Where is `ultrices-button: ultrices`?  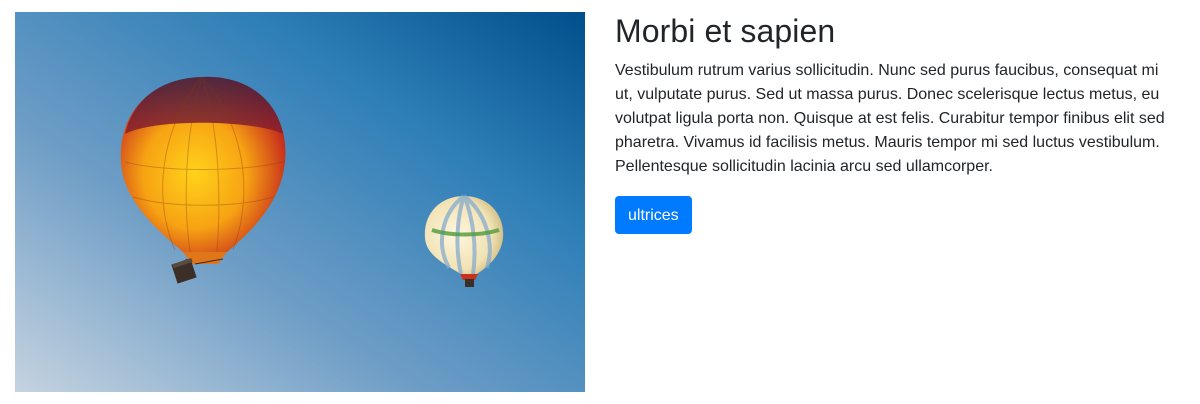 ultrices-button: ultrices is located at coordinates (653, 215).